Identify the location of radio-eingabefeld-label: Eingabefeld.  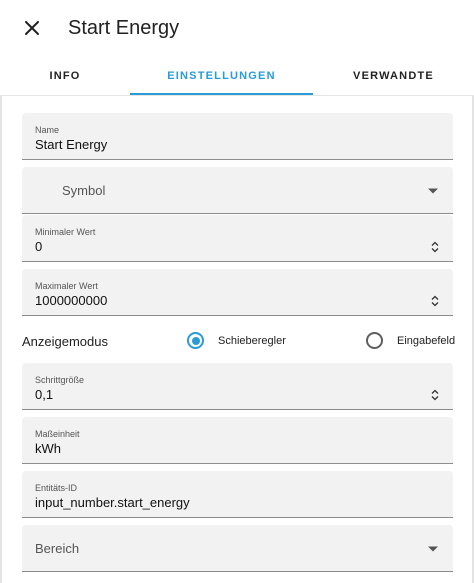
(426, 340).